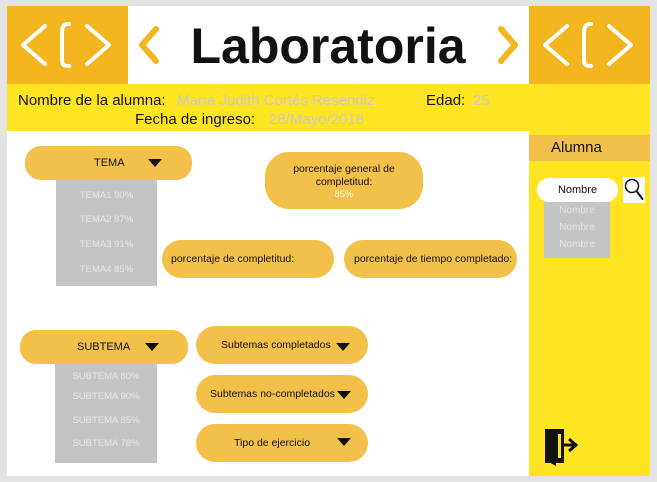  Describe the element at coordinates (106, 269) in the screenshot. I see `tema-item: TEMA4 85%` at that location.